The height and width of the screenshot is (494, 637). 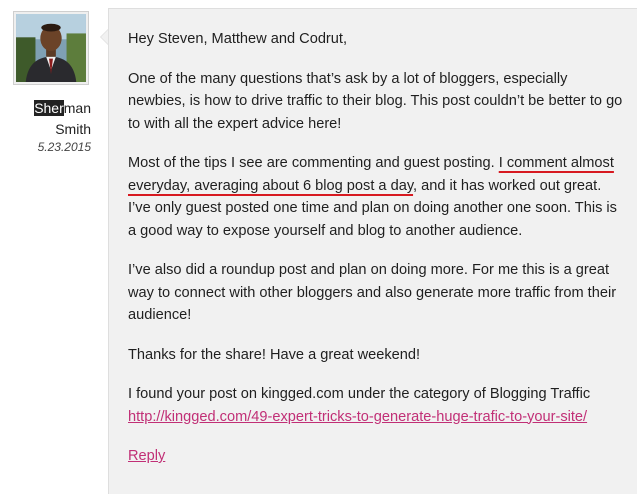 I want to click on author-name: Sherman Smith, so click(x=46, y=119).